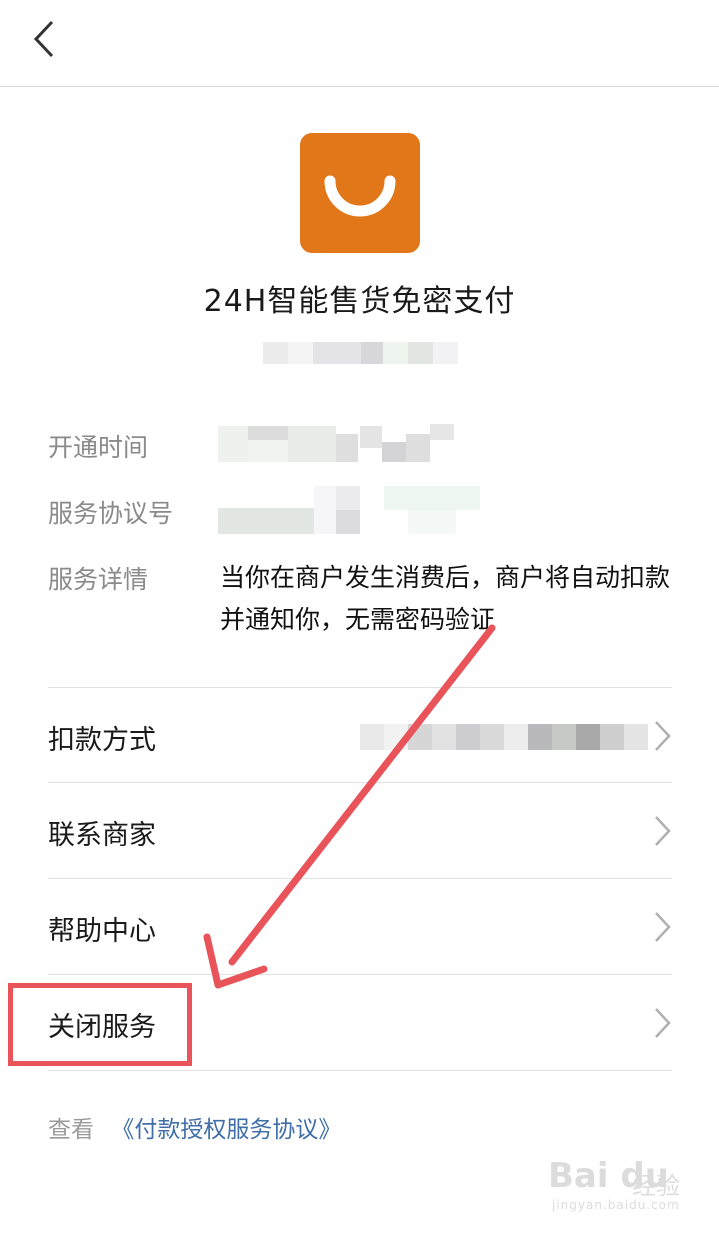  I want to click on watermark-jingyan: 经验, so click(656, 1186).